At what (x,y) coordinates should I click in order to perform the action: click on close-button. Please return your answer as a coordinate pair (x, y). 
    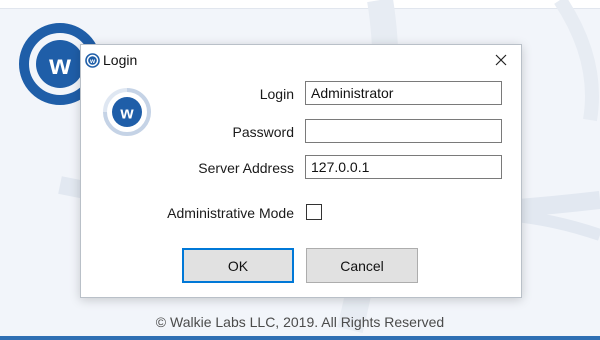
    Looking at the image, I should click on (501, 60).